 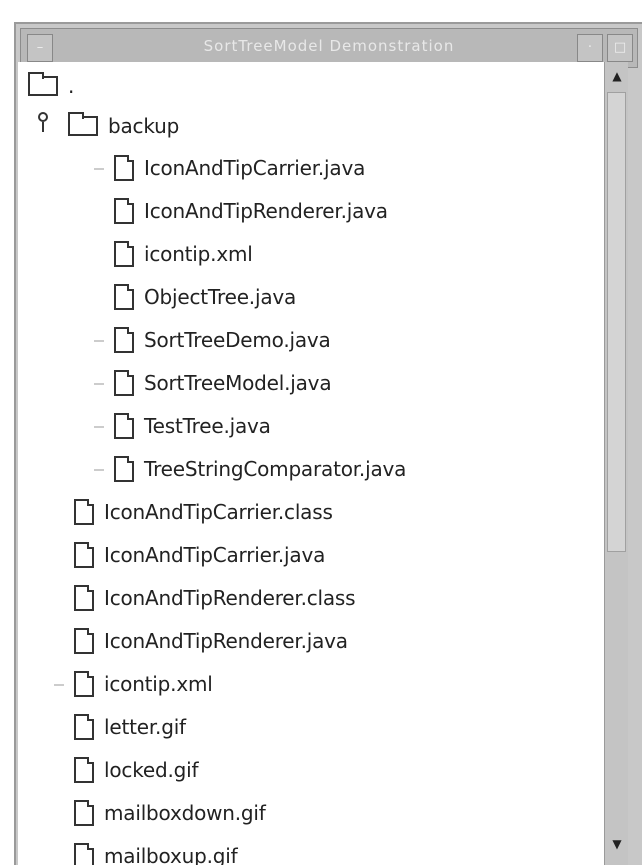 I want to click on tree-file-item: IconAndTipCarrier.class, so click(x=203, y=512).